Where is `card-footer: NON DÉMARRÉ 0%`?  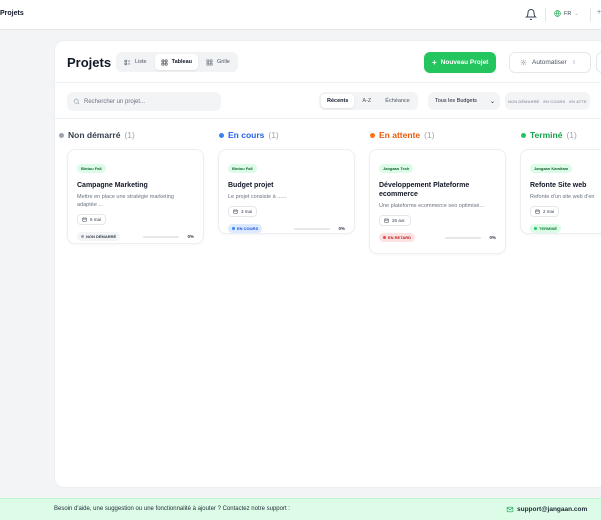 card-footer: NON DÉMARRÉ 0% is located at coordinates (135, 236).